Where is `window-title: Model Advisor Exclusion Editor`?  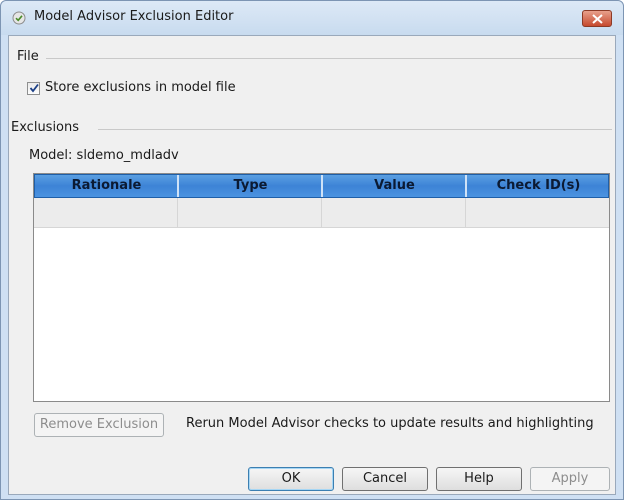
window-title: Model Advisor Exclusion Editor is located at coordinates (134, 16).